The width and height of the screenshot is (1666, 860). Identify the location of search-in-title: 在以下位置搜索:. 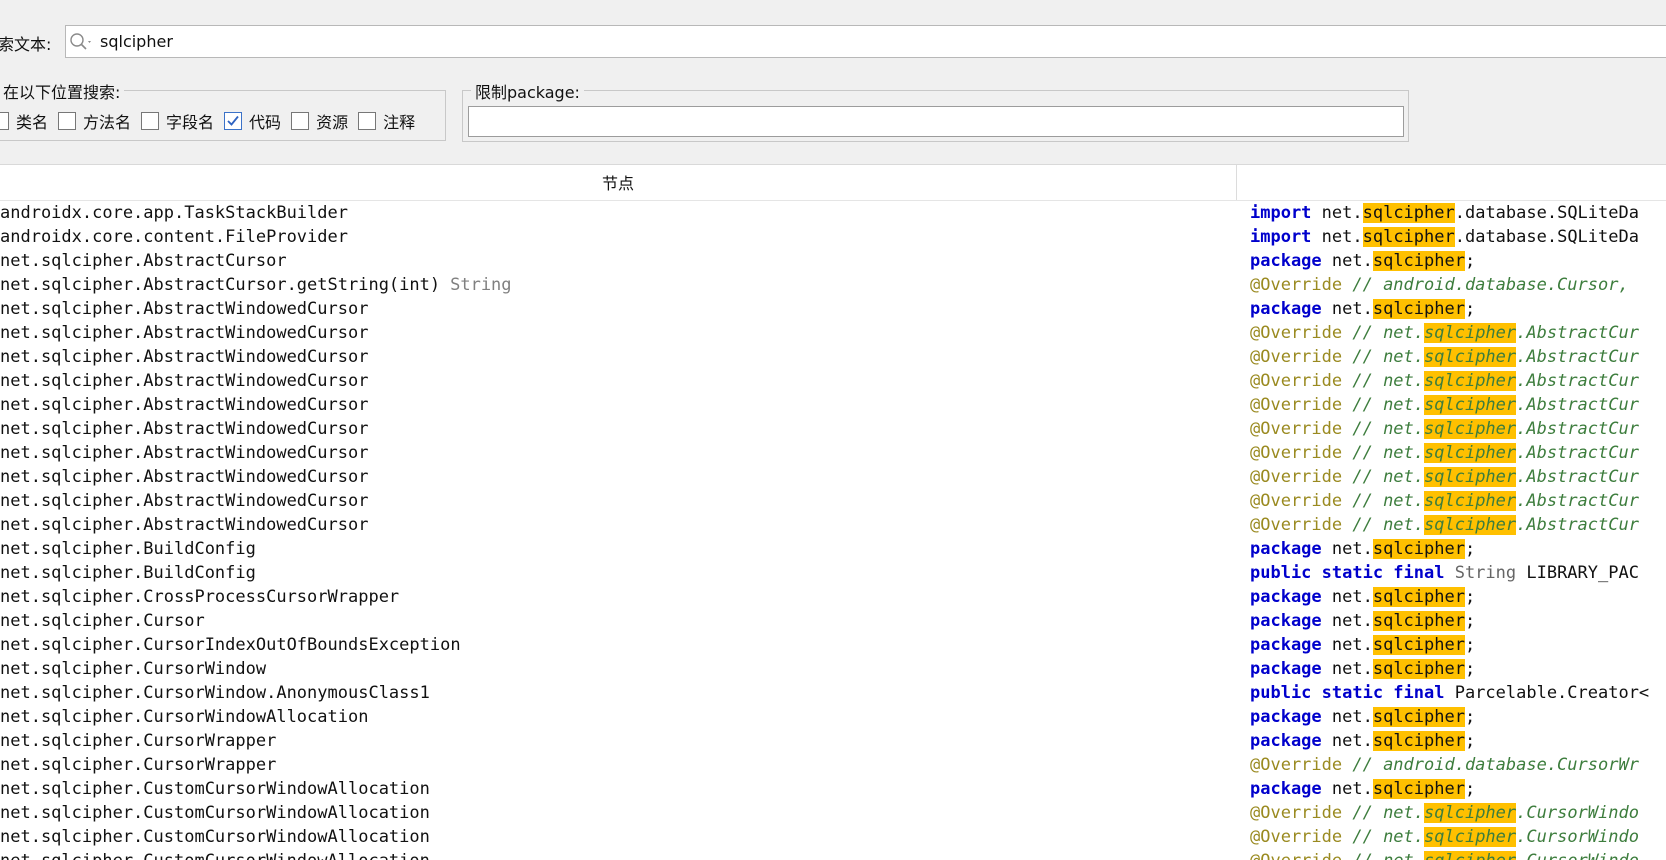
(62, 91).